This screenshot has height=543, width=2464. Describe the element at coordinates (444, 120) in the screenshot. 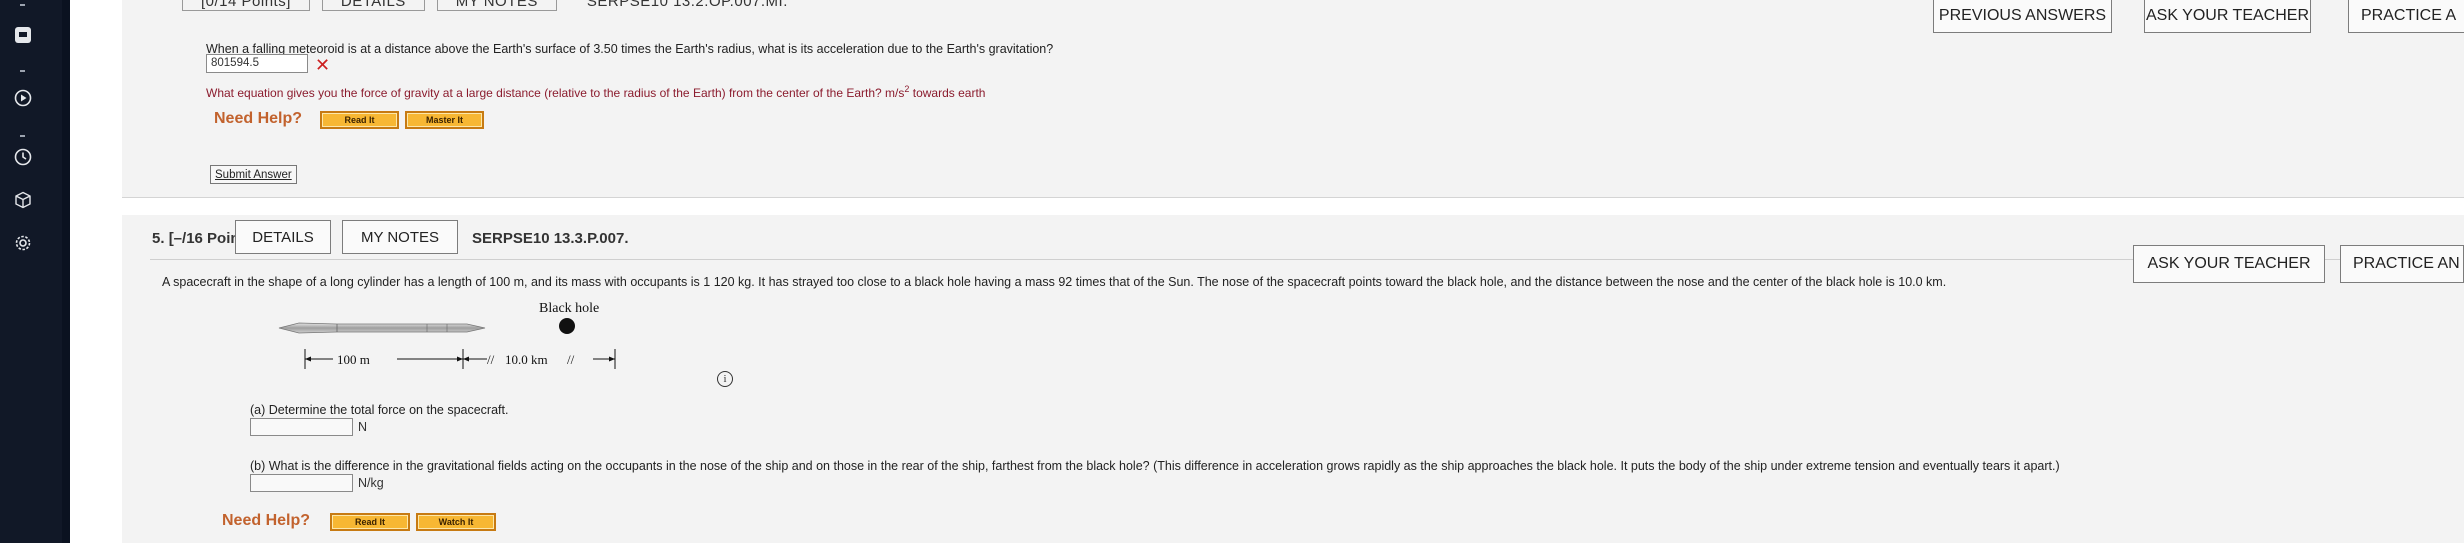

I see `master-it-button: Master It` at that location.